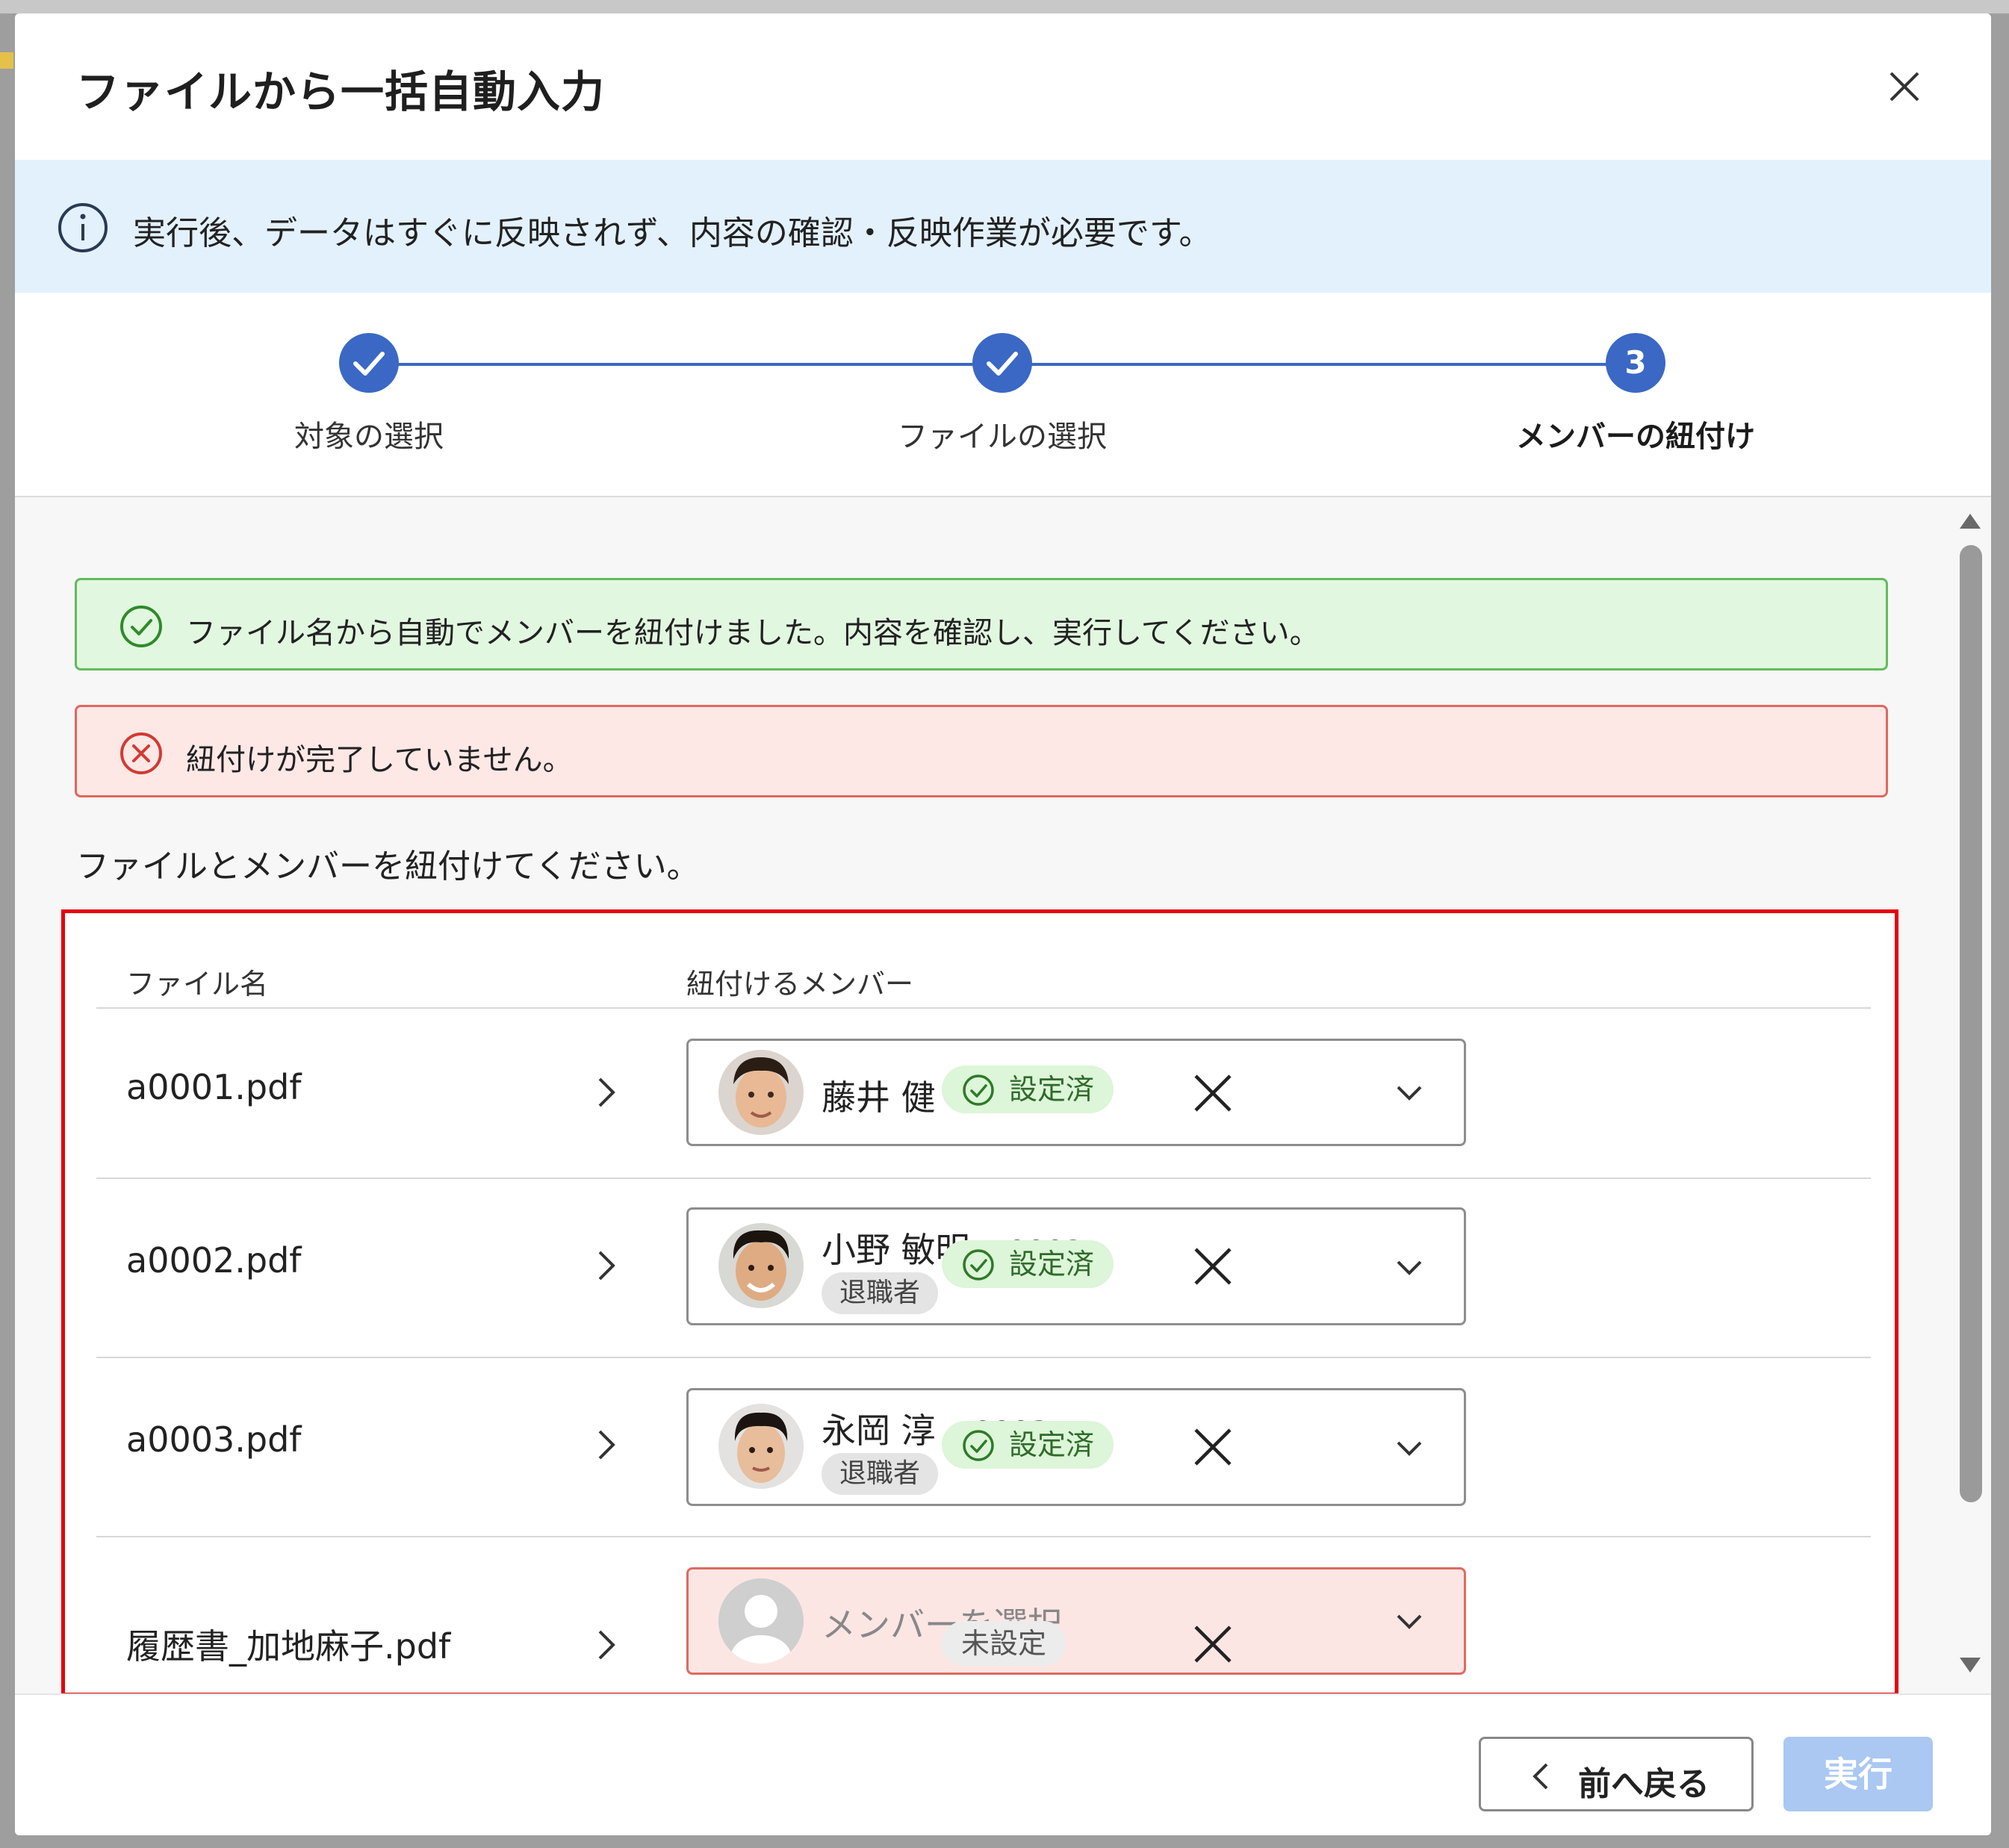 This screenshot has height=1848, width=2009. What do you see at coordinates (141, 753) in the screenshot?
I see `error-circle-icon` at bounding box center [141, 753].